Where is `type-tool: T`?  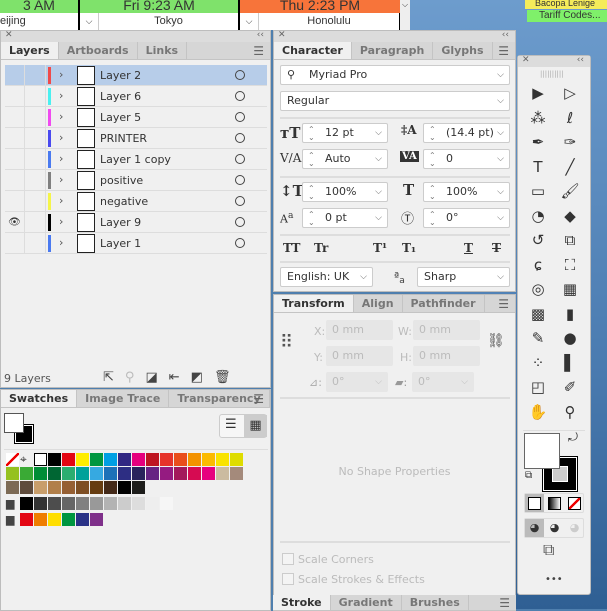
type-tool: T is located at coordinates (538, 167).